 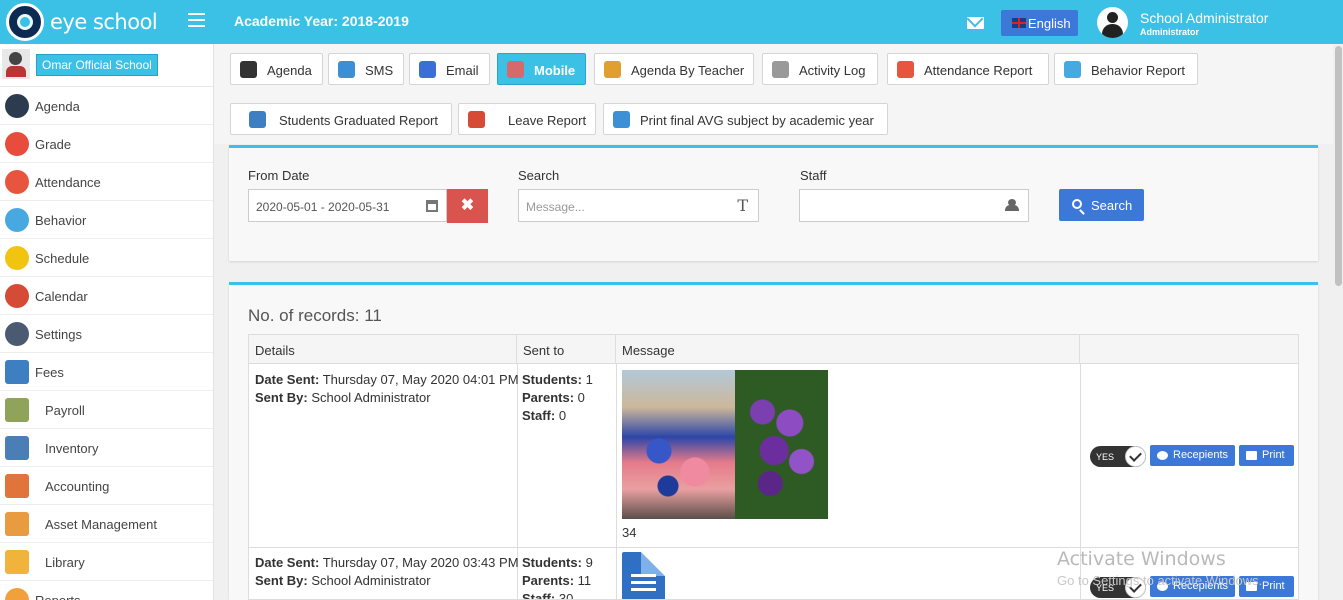 What do you see at coordinates (1141, 559) in the screenshot?
I see `activate-windows-watermark: Activate Windows` at bounding box center [1141, 559].